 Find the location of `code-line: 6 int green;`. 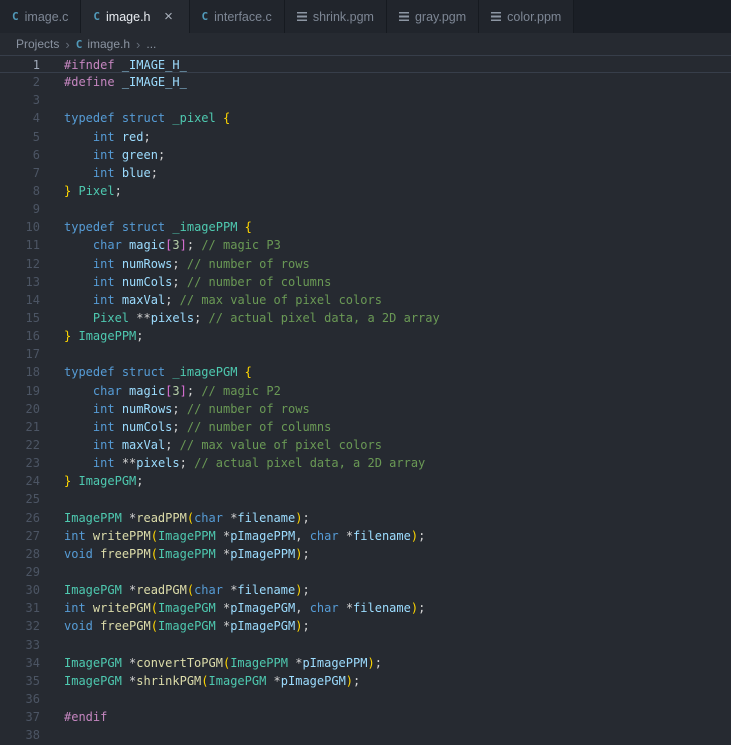

code-line: 6 int green; is located at coordinates (365, 155).